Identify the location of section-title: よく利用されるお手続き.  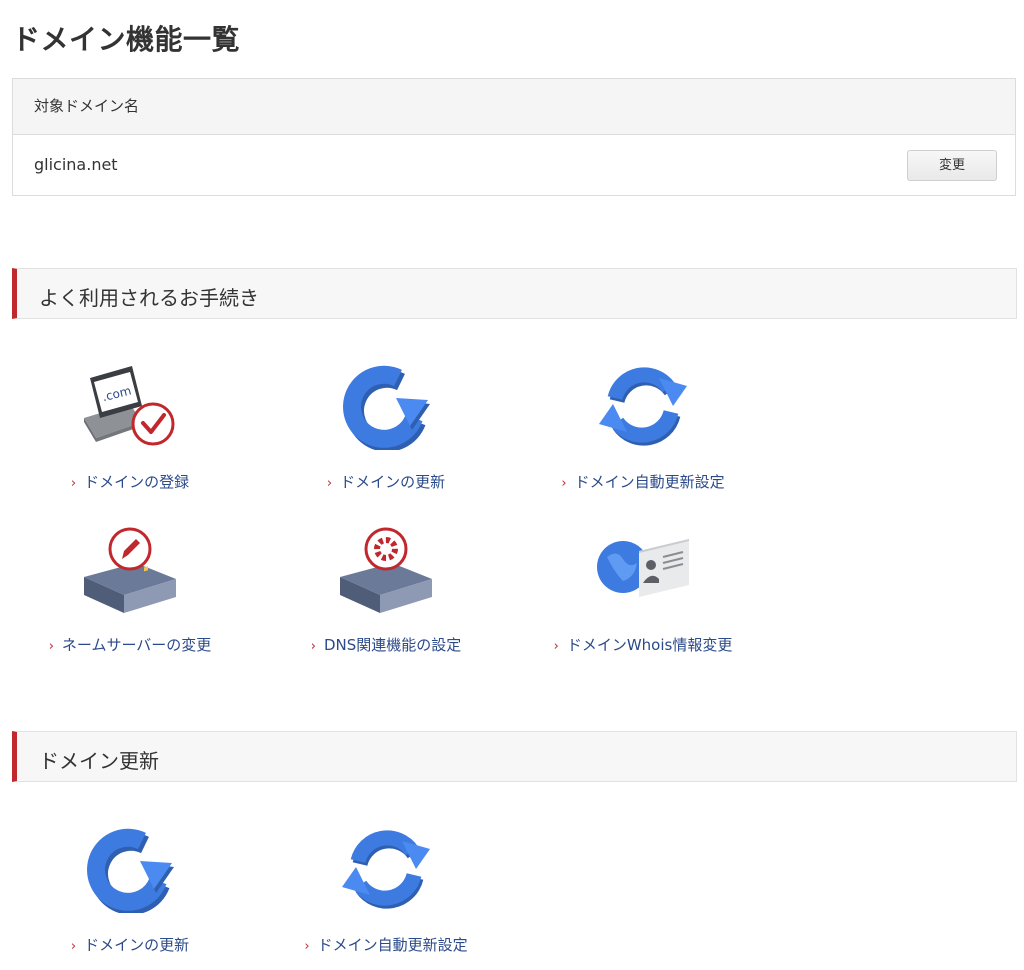
(149, 298).